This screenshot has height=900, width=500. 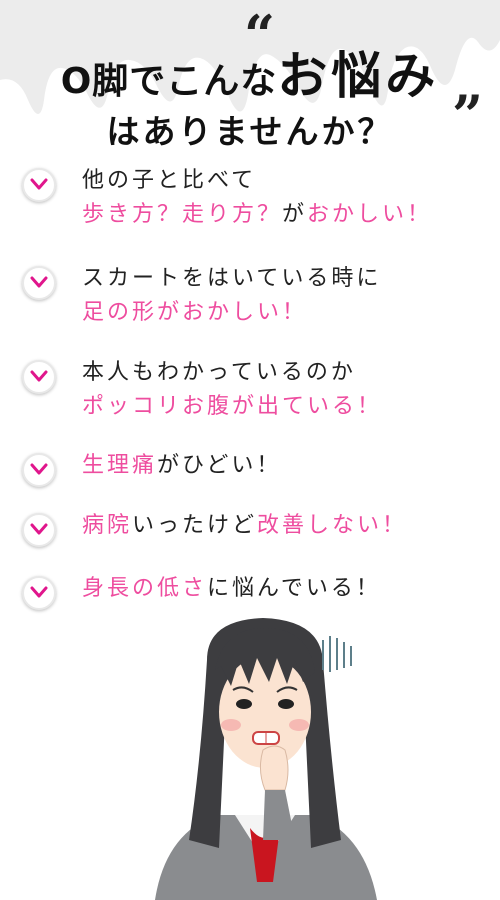 I want to click on concern-first-line: 生理痛がひどい！, so click(x=181, y=466).